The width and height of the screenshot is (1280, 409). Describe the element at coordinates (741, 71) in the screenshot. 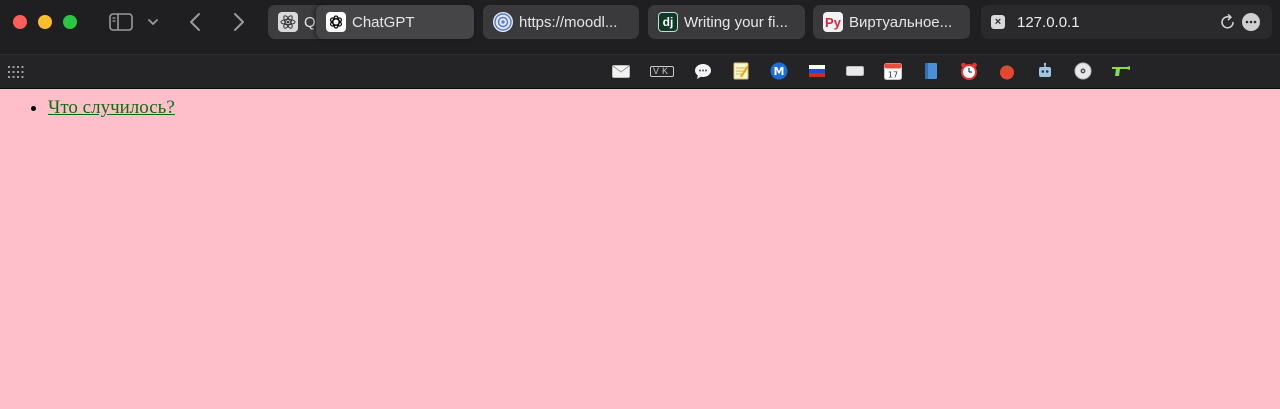

I see `notes-icon` at that location.